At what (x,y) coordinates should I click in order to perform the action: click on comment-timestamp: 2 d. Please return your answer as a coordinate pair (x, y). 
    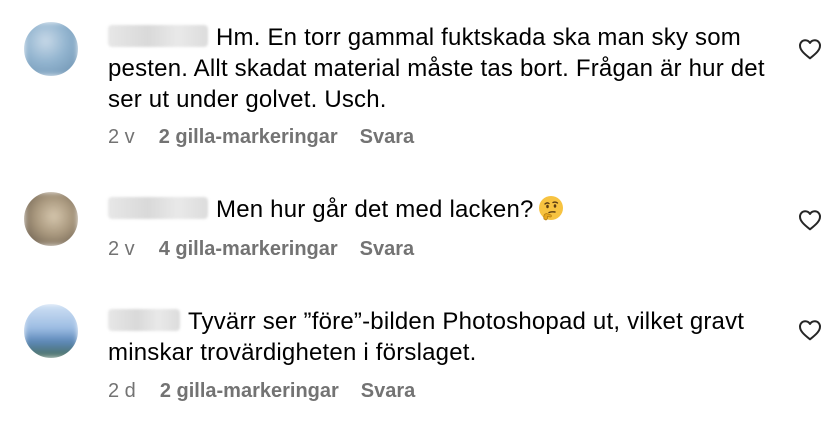
    Looking at the image, I should click on (122, 391).